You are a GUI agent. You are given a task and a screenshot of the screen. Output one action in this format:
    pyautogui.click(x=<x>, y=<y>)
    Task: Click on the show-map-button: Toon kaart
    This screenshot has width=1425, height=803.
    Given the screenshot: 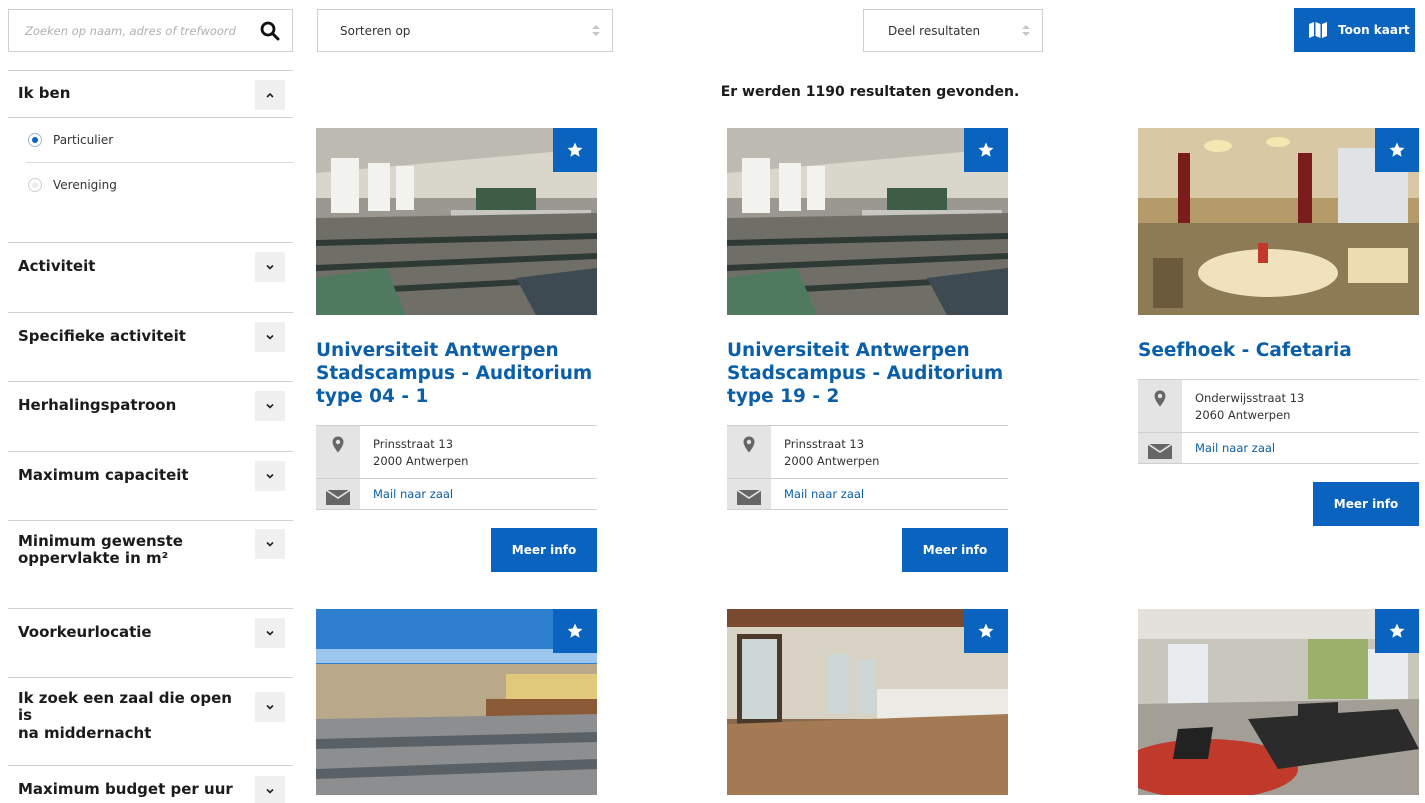 What is the action you would take?
    pyautogui.click(x=1354, y=30)
    